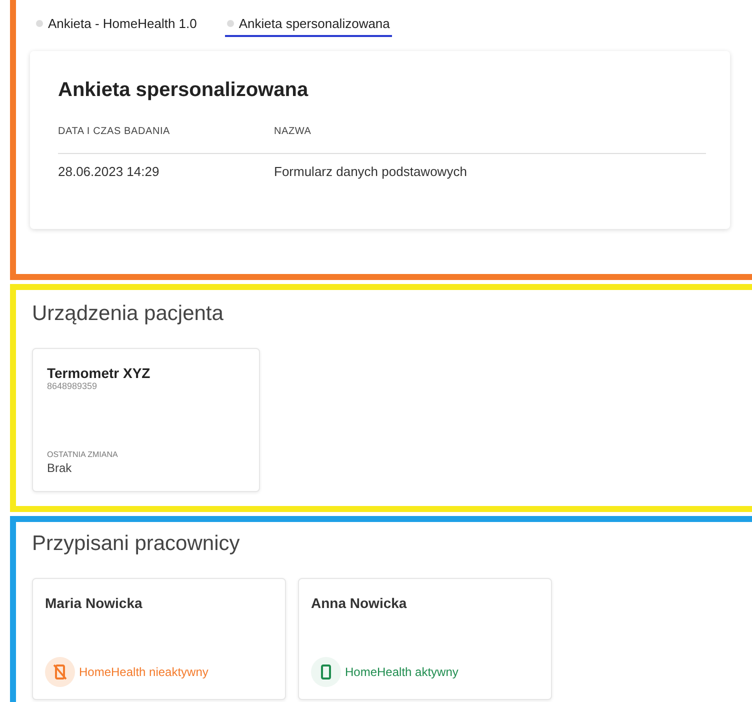 The image size is (752, 702). I want to click on app-status: HomeHealth nieaktywny, so click(143, 672).